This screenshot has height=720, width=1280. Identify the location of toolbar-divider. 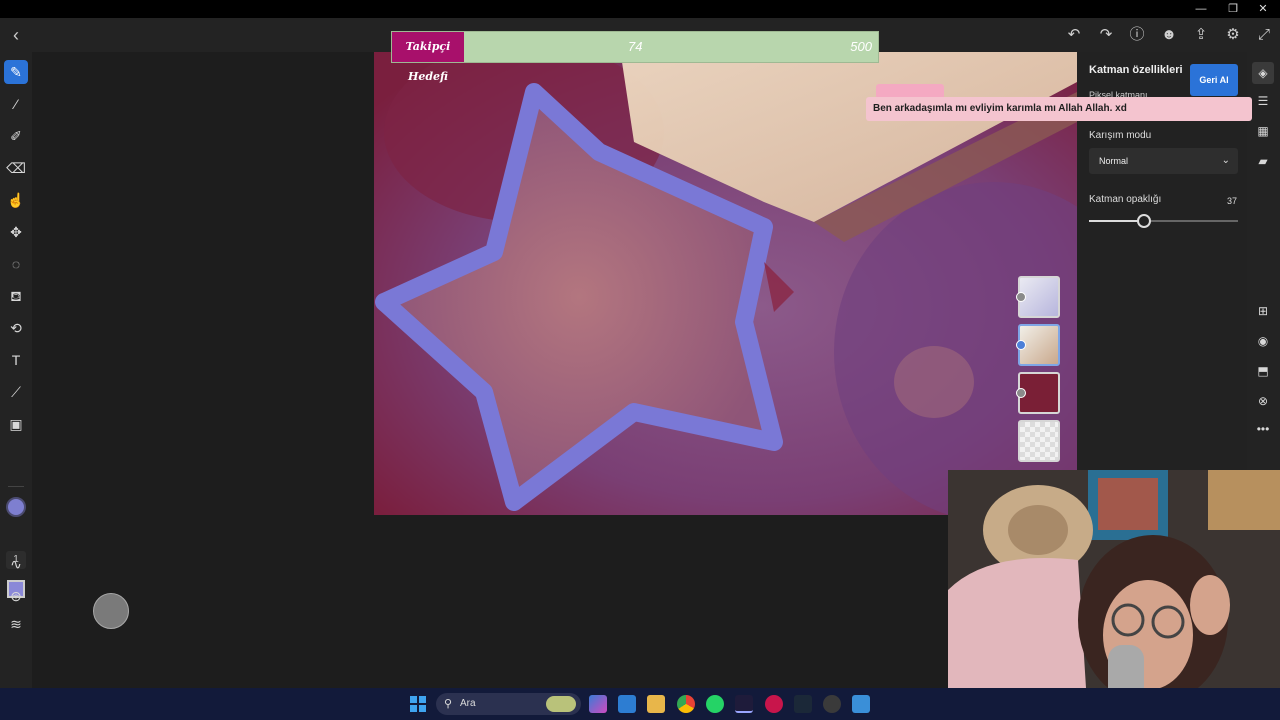
(16, 486).